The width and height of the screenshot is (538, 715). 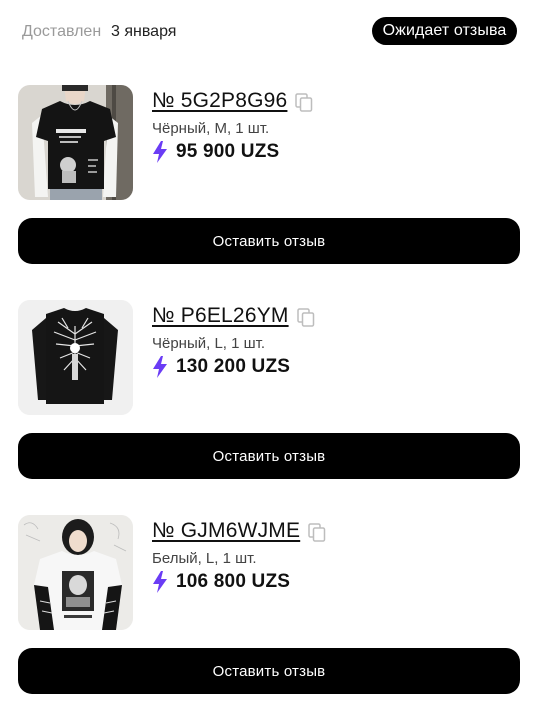 I want to click on delivery-date: 3 января, so click(x=144, y=31).